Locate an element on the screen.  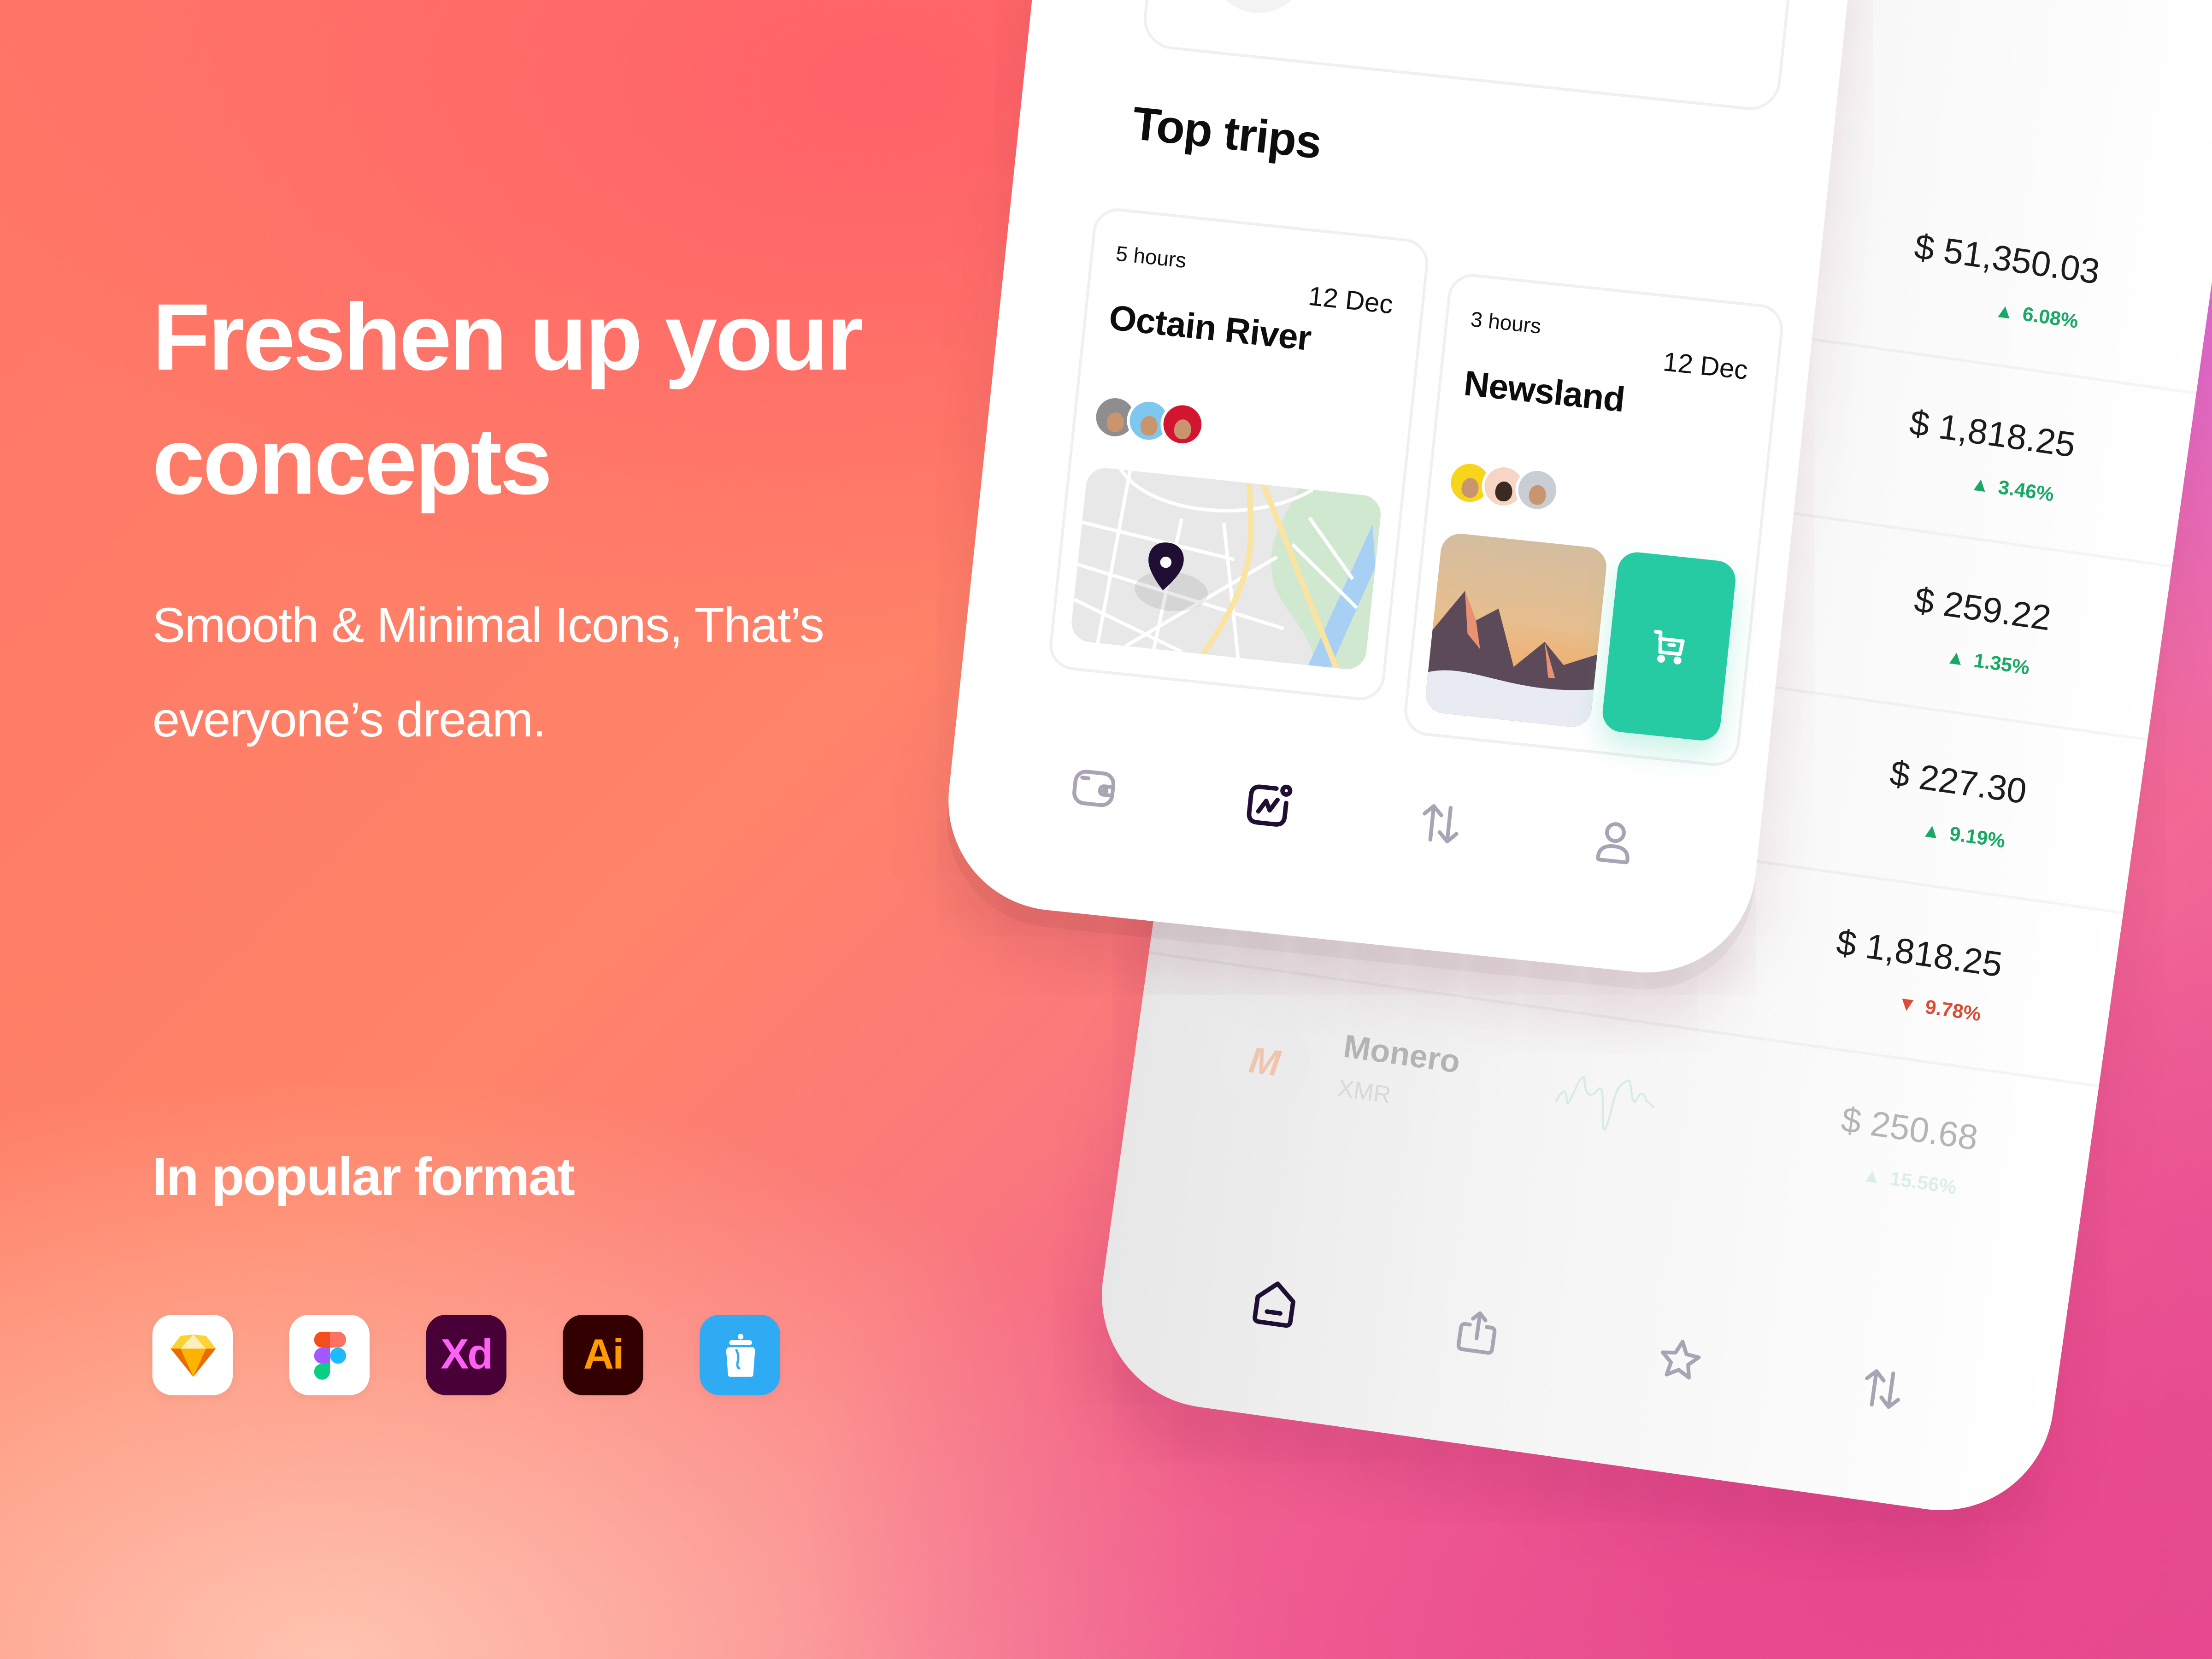
trip-map is located at coordinates (1226, 568).